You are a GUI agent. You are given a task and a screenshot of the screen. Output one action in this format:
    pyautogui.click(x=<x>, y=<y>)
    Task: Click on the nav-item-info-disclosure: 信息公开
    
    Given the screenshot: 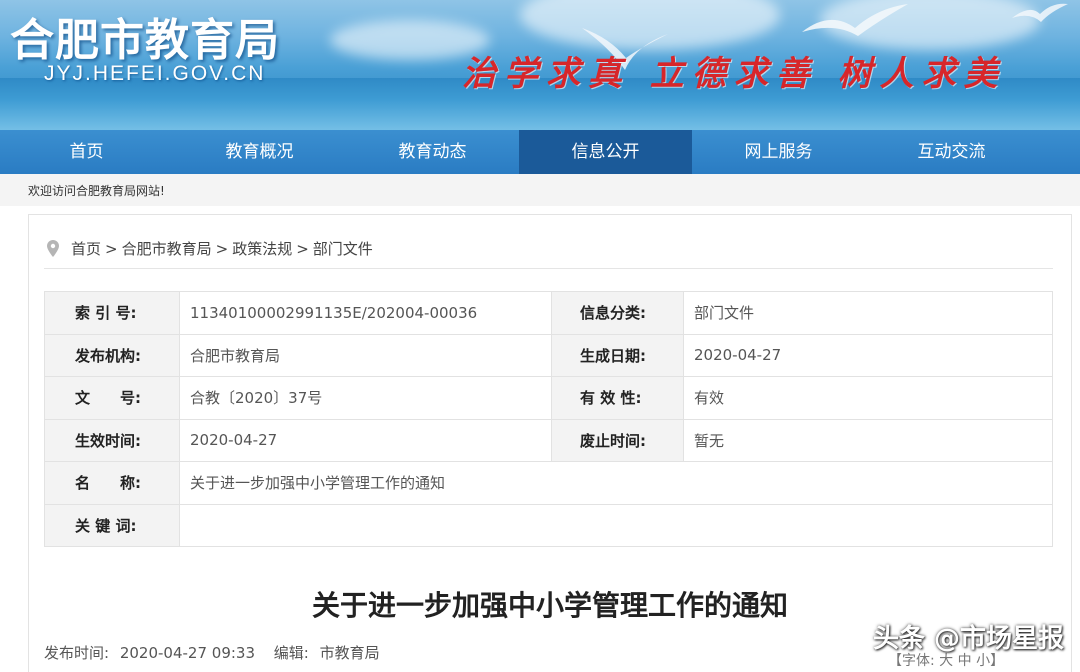 What is the action you would take?
    pyautogui.click(x=605, y=152)
    